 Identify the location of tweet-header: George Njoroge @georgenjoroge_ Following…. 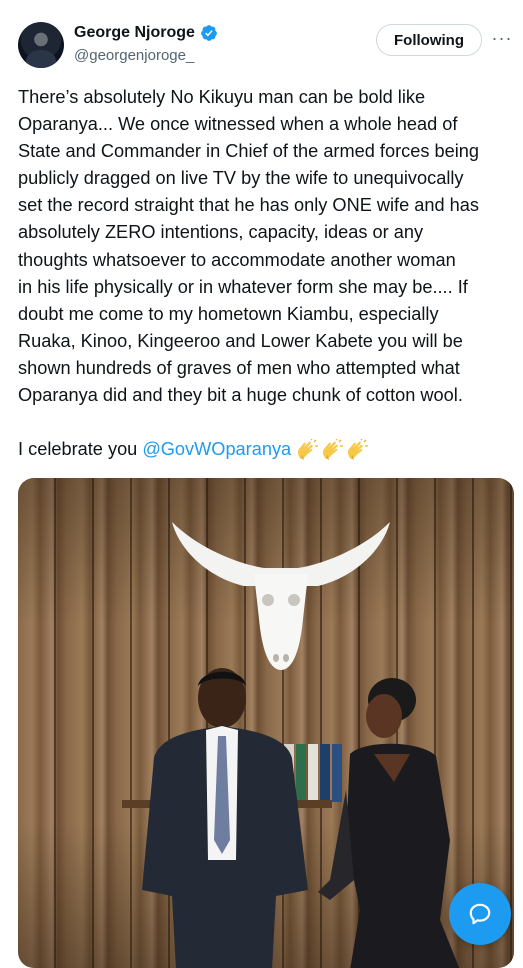
(266, 45).